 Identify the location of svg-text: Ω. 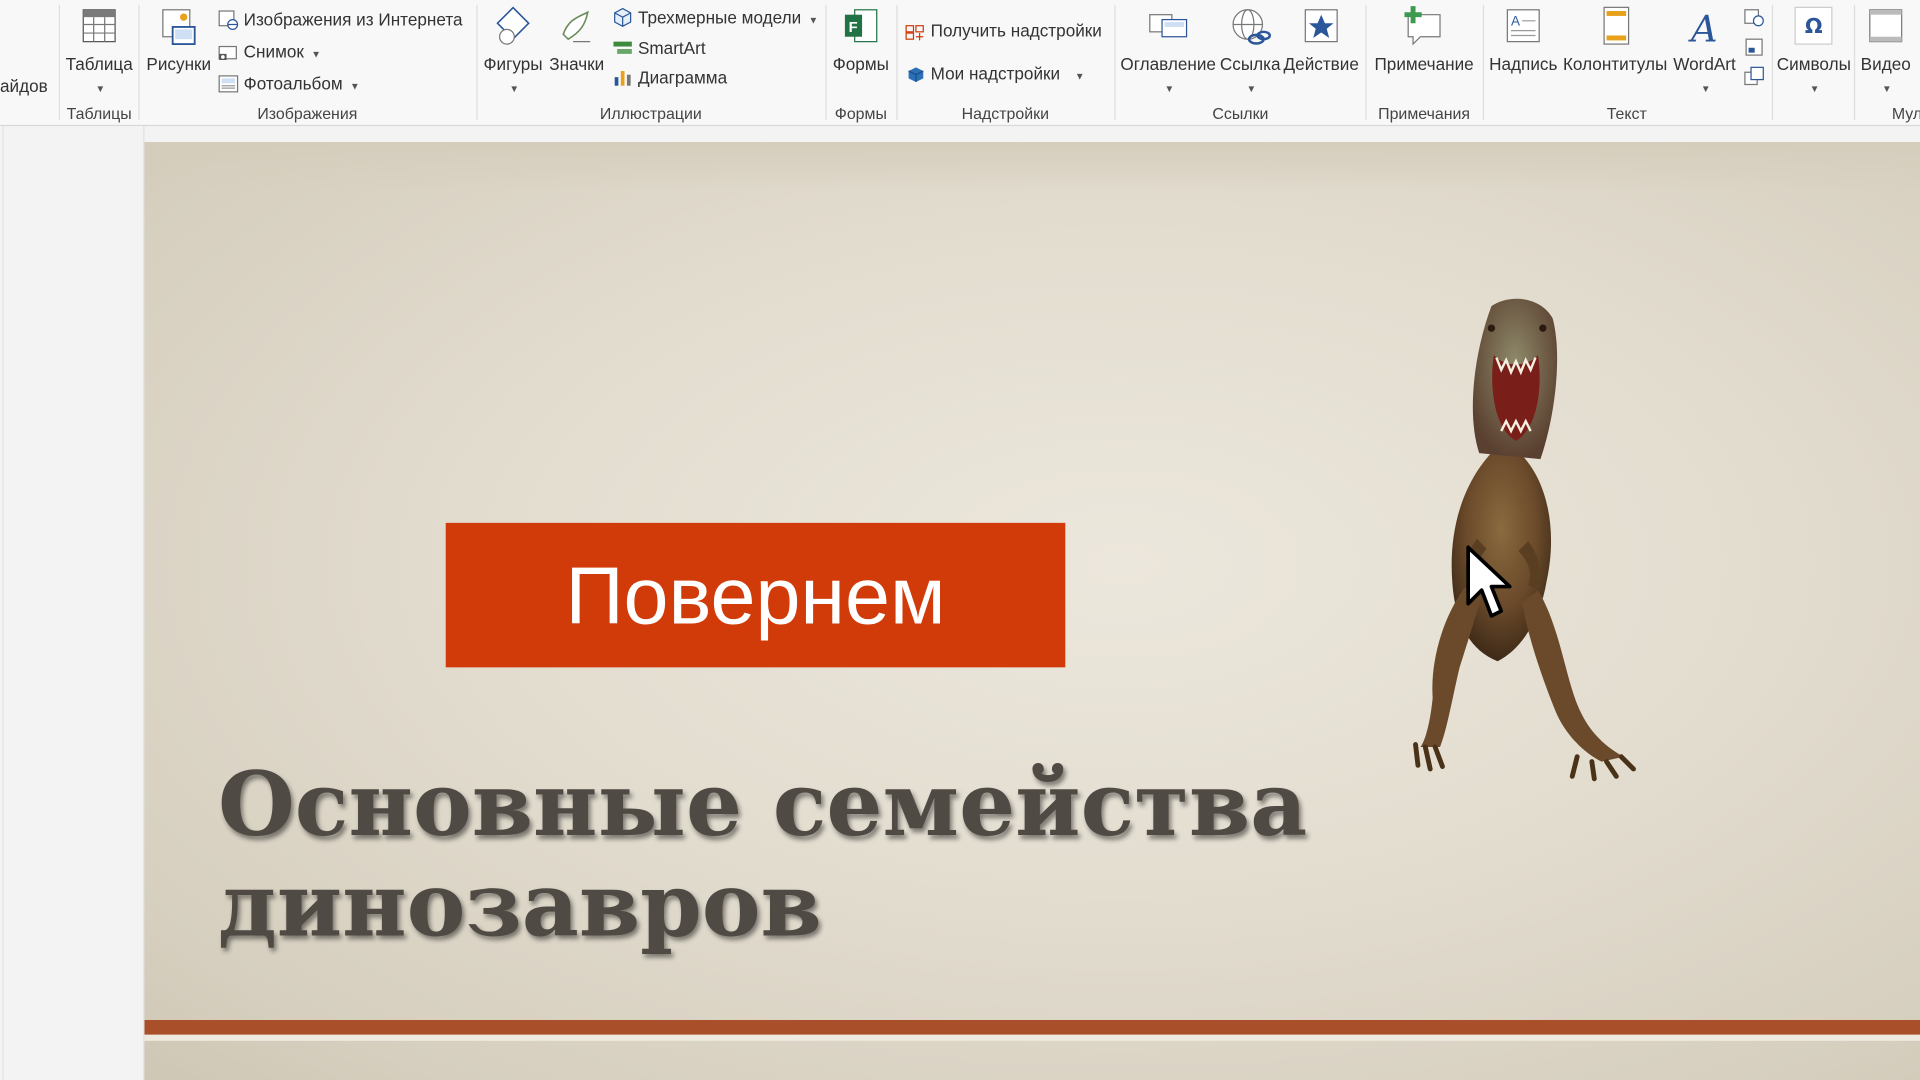
(1814, 26).